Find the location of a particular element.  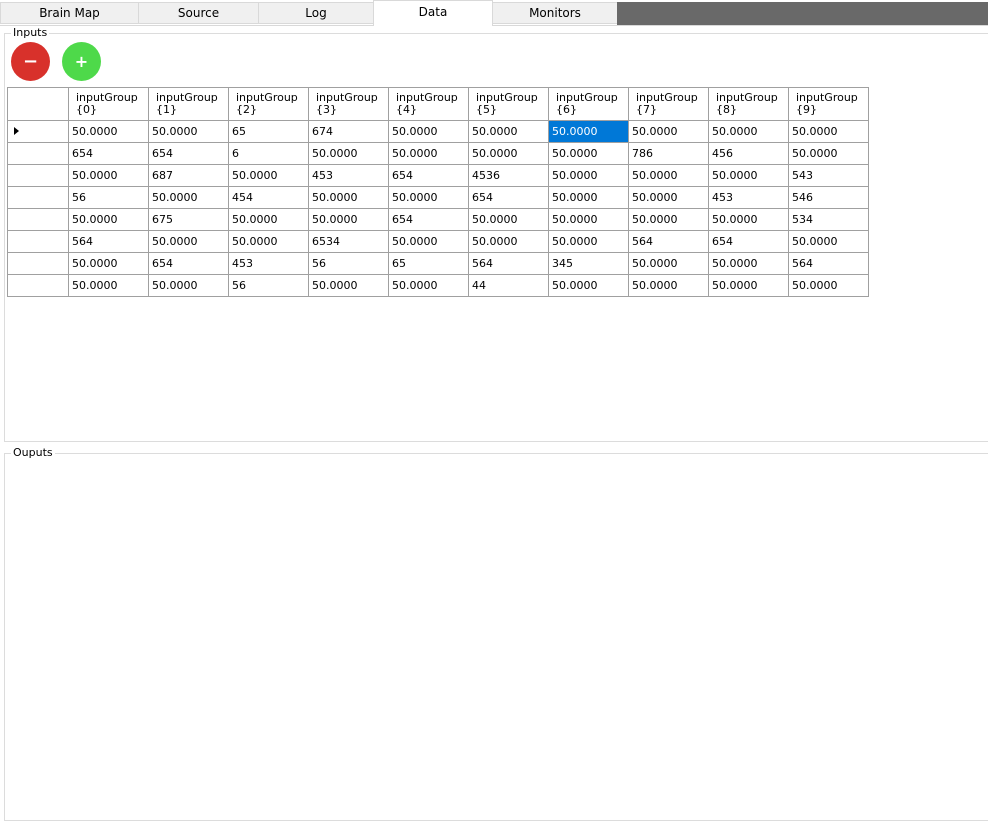

grid-cell: 44 is located at coordinates (508, 285).